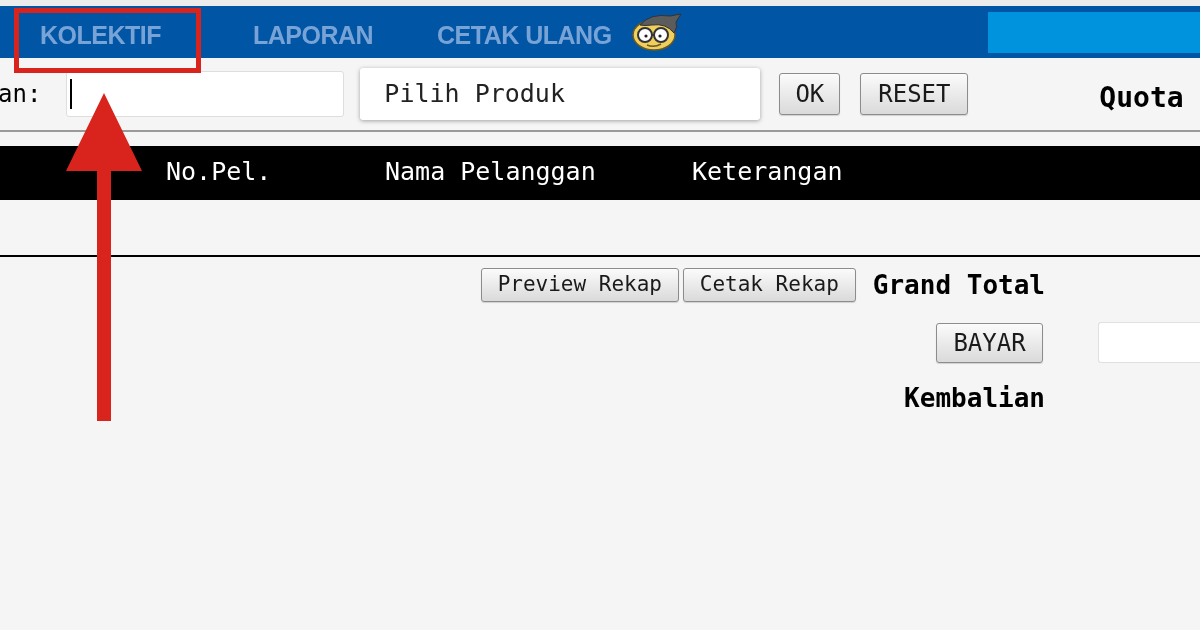 Image resolution: width=1200 pixels, height=630 pixels. Describe the element at coordinates (767, 171) in the screenshot. I see `column-header: Keterangan` at that location.